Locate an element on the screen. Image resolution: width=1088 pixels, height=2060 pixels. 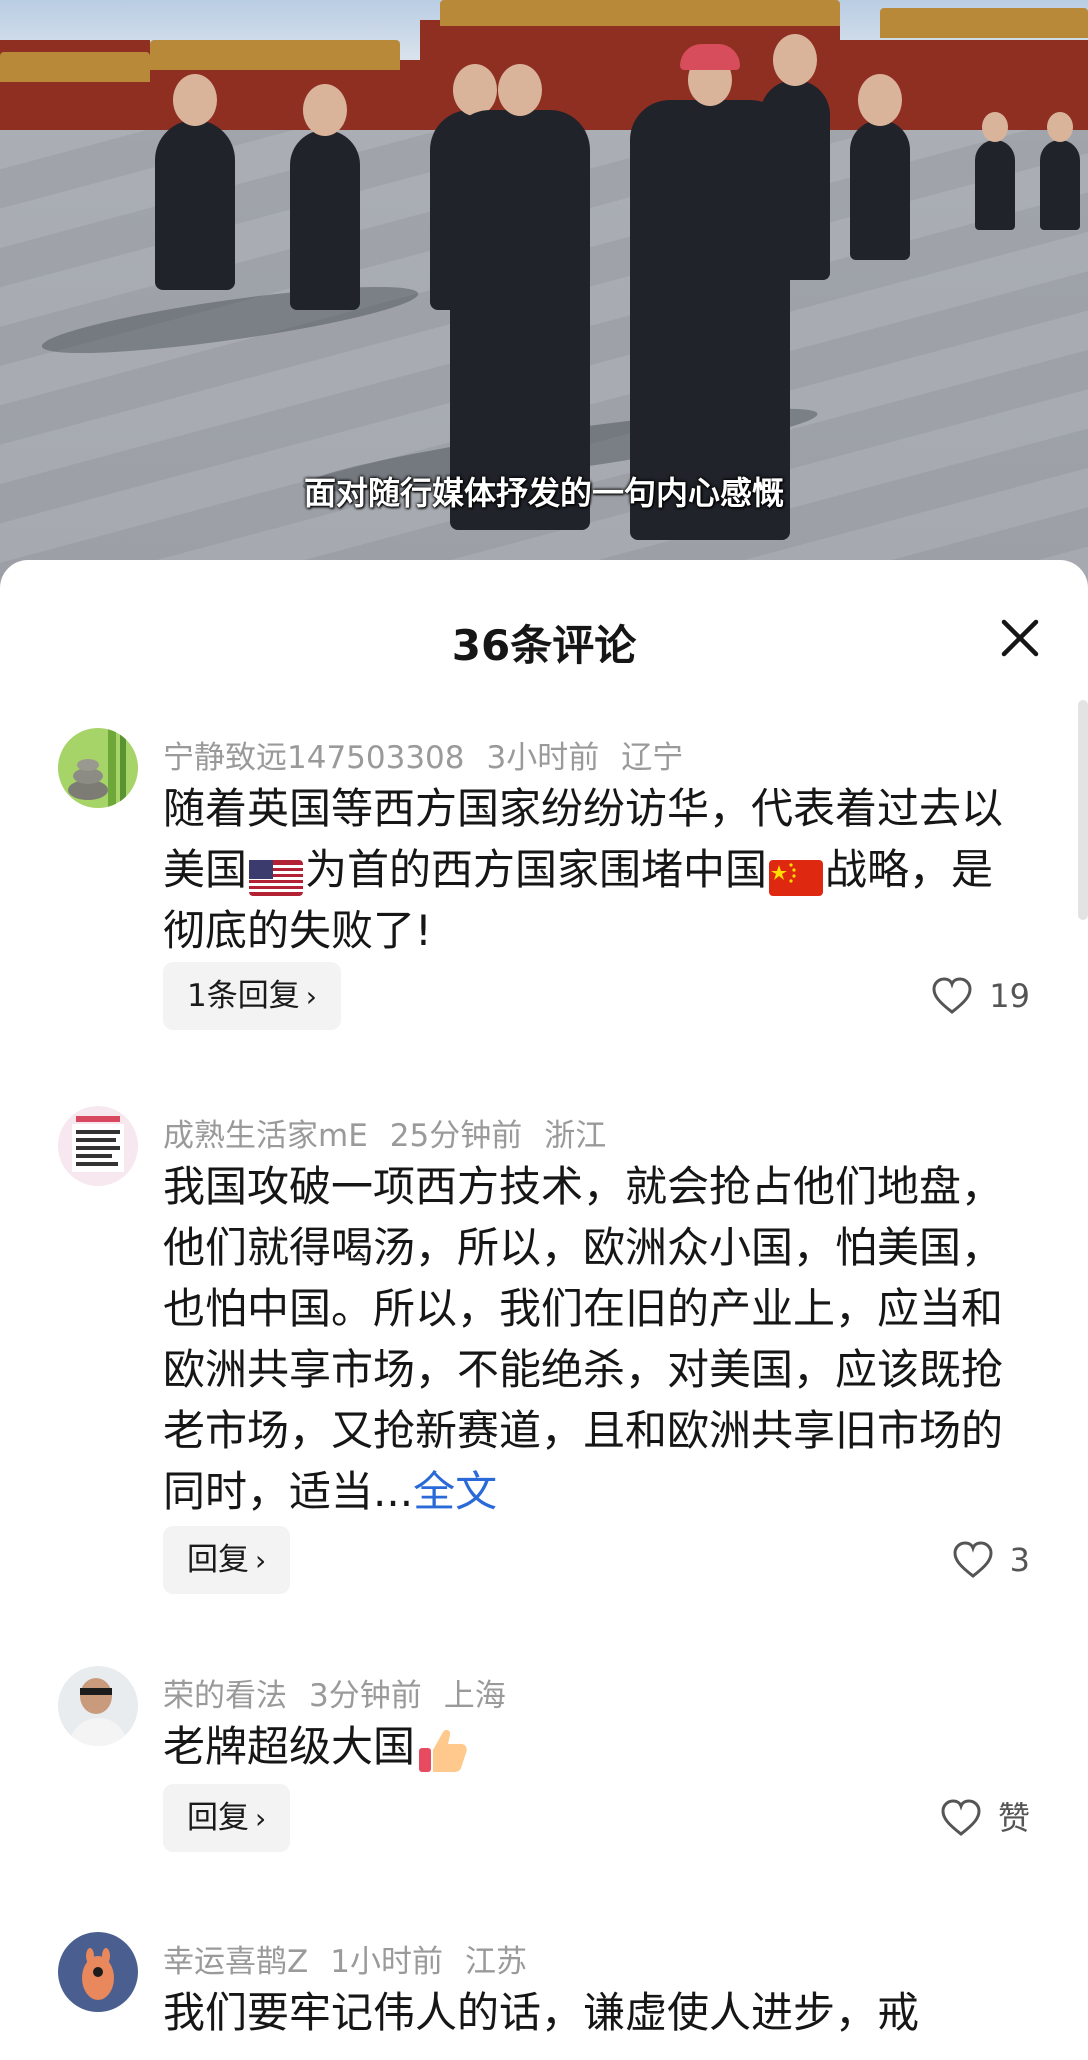
thumbs-up-icon is located at coordinates (443, 1750).